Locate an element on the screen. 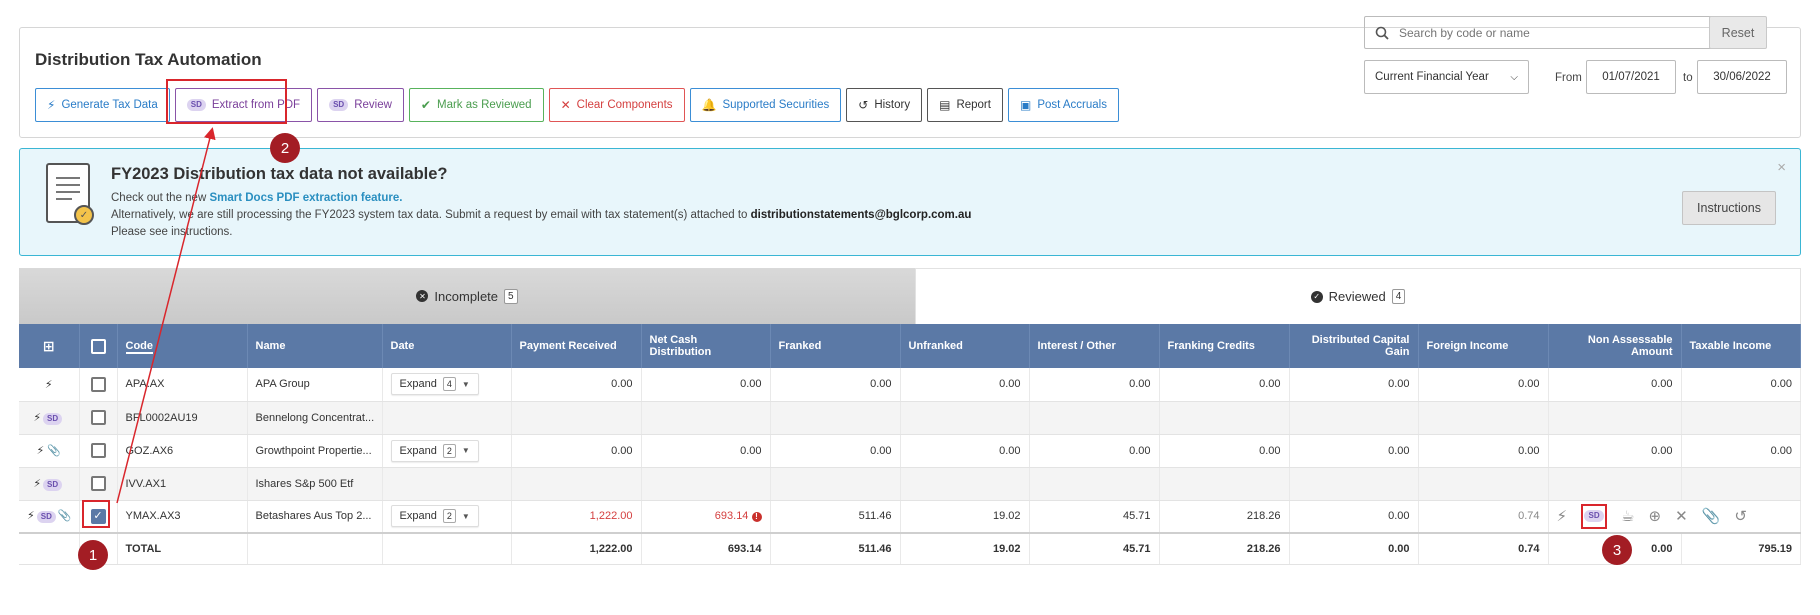 Image resolution: width=1820 pixels, height=615 pixels. annotation-marker-2: 2 is located at coordinates (285, 148).